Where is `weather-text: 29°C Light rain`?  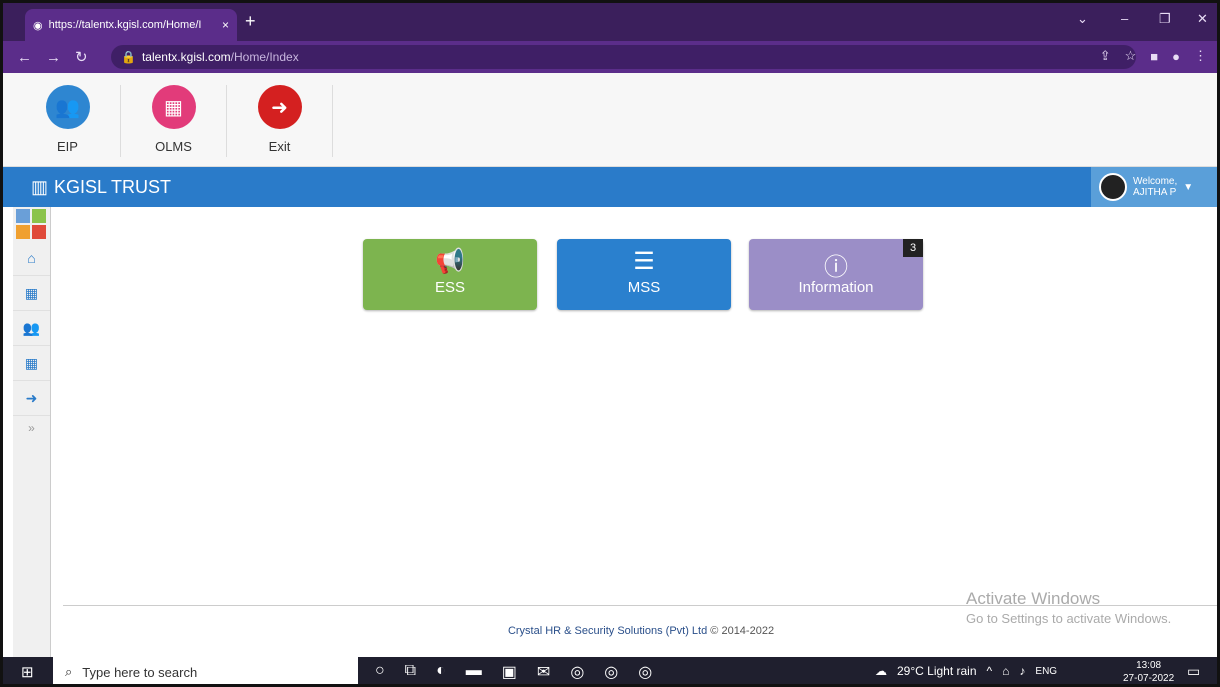
weather-text: 29°C Light rain is located at coordinates (937, 671).